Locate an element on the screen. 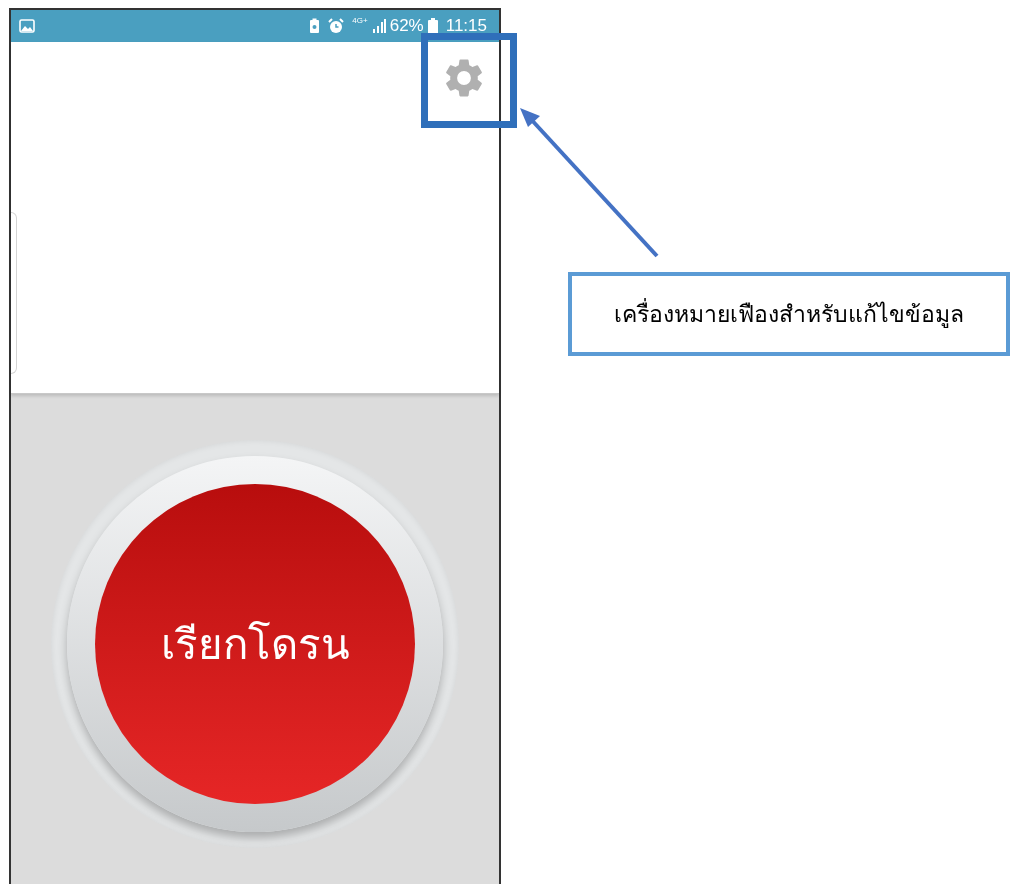 The image size is (1011, 884). battery-saver-icon is located at coordinates (315, 26).